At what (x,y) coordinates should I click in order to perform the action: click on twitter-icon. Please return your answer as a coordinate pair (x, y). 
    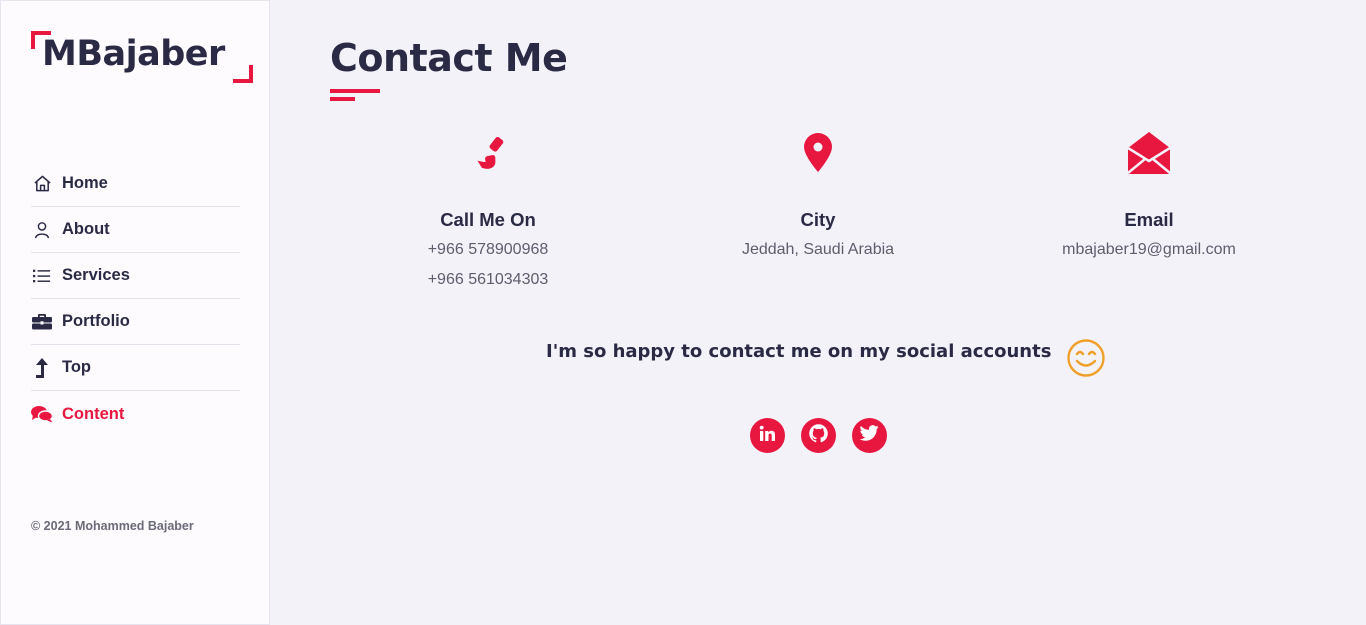
    Looking at the image, I should click on (869, 435).